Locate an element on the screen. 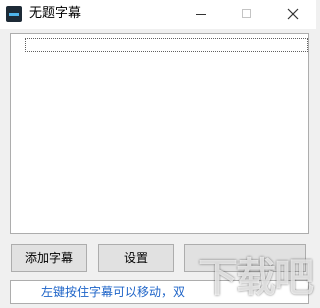  add-subtitle-button: 添加字幕 is located at coordinates (49, 258).